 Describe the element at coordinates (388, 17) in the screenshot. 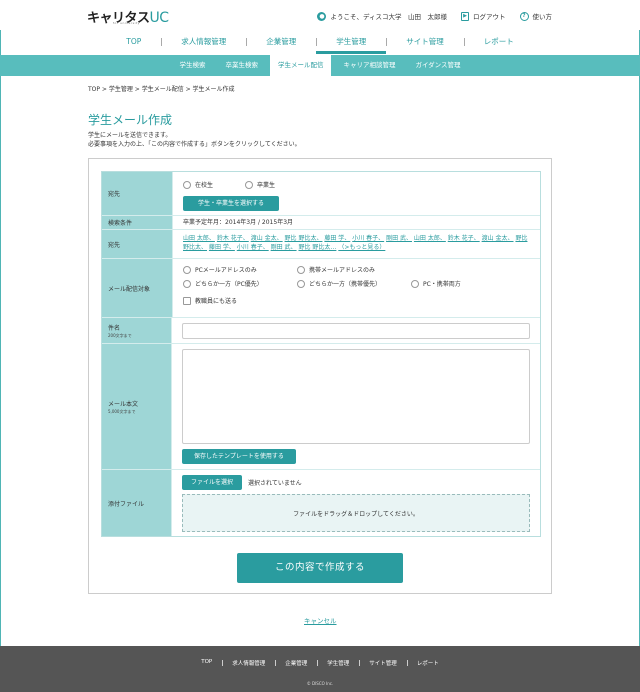

I see `welcome-text: ようこそ、ディスコ大学 山田 太郎様` at that location.